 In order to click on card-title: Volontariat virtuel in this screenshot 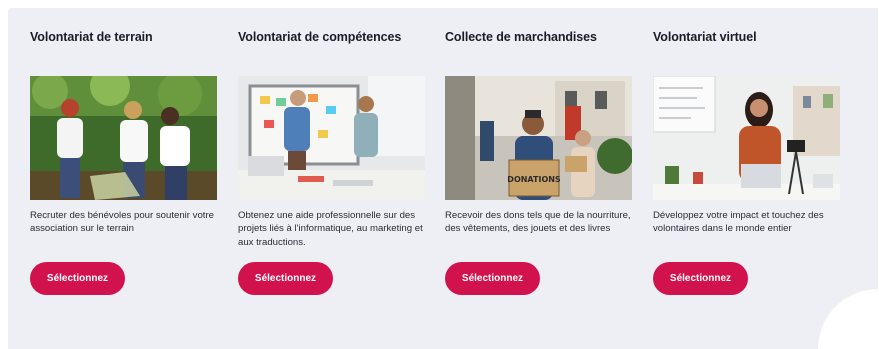, I will do `click(705, 37)`.